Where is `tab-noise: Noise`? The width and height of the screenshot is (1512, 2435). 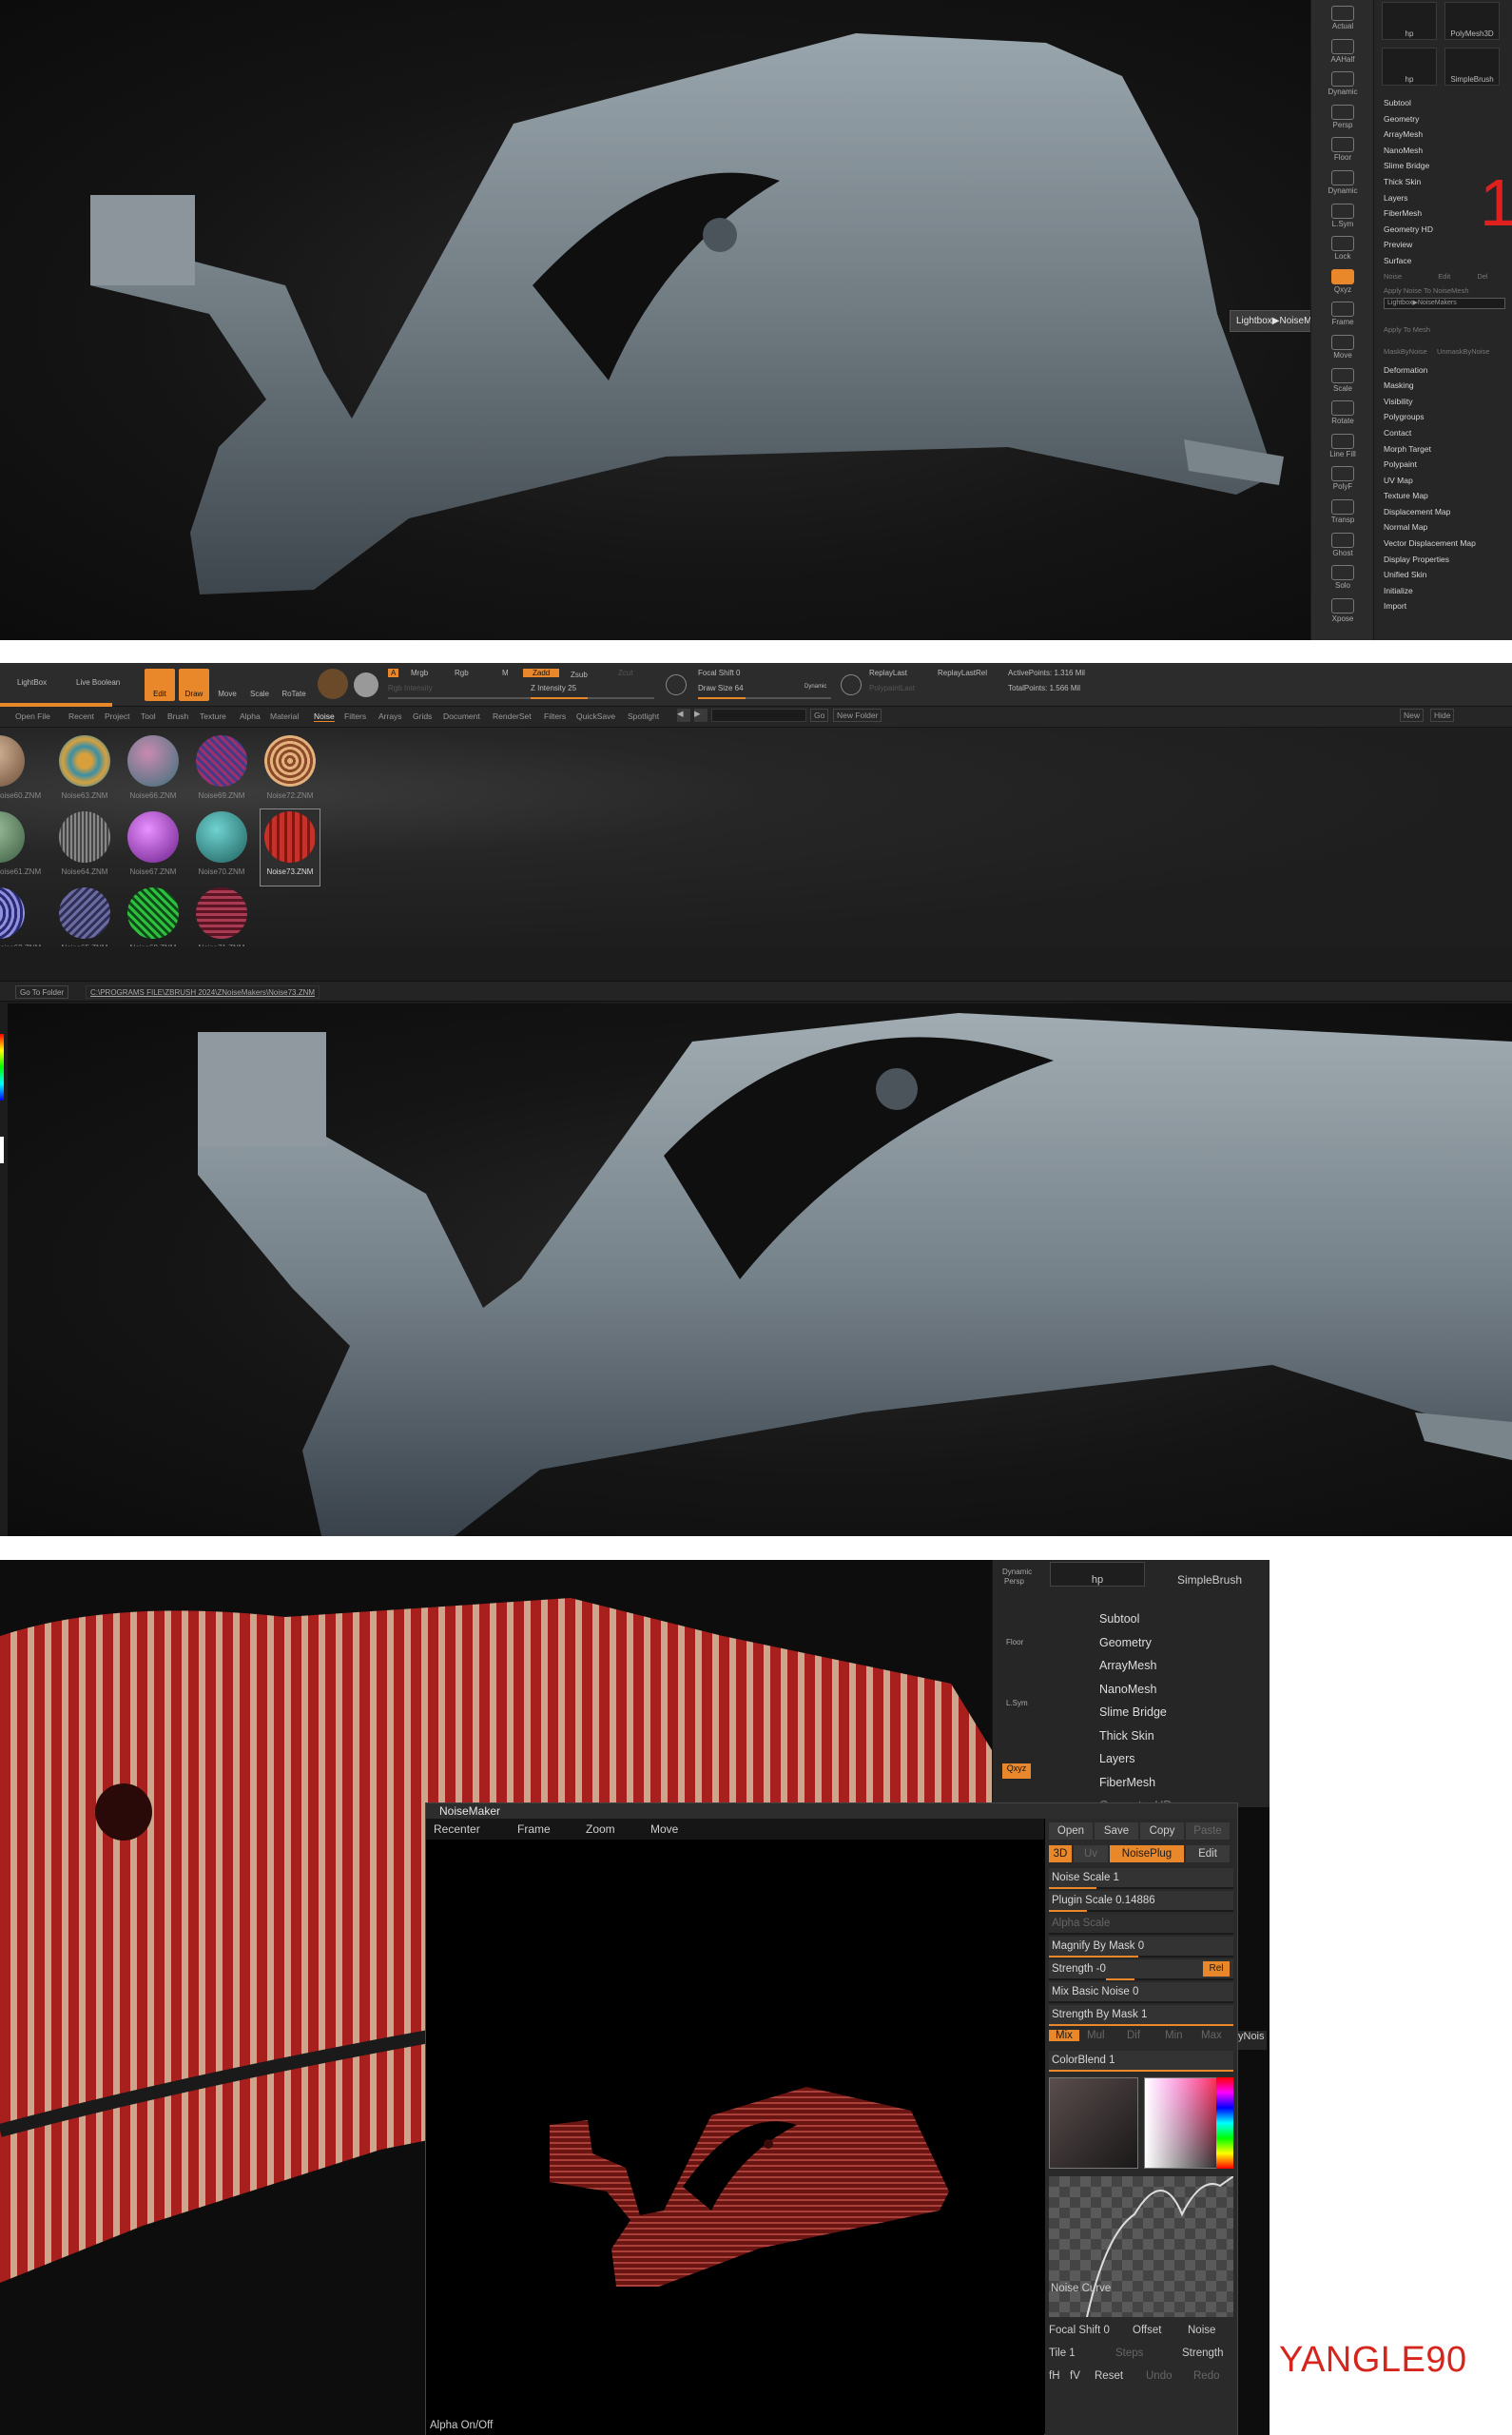
tab-noise: Noise is located at coordinates (325, 717).